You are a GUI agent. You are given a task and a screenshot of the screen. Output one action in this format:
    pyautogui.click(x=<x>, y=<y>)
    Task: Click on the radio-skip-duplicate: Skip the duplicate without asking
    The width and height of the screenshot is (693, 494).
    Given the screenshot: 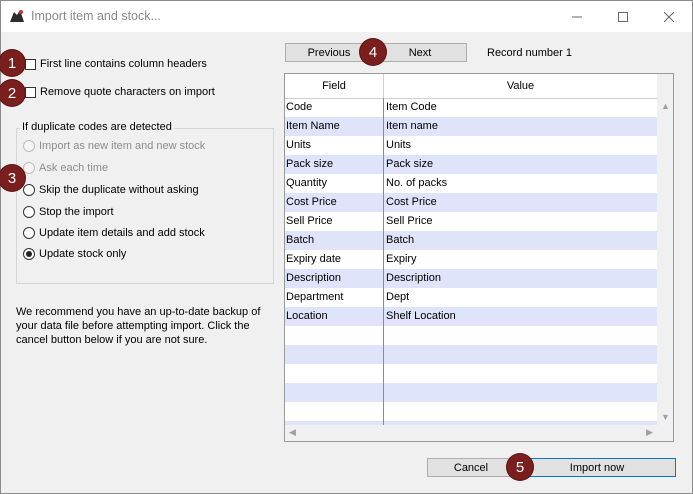 What is the action you would take?
    pyautogui.click(x=111, y=190)
    